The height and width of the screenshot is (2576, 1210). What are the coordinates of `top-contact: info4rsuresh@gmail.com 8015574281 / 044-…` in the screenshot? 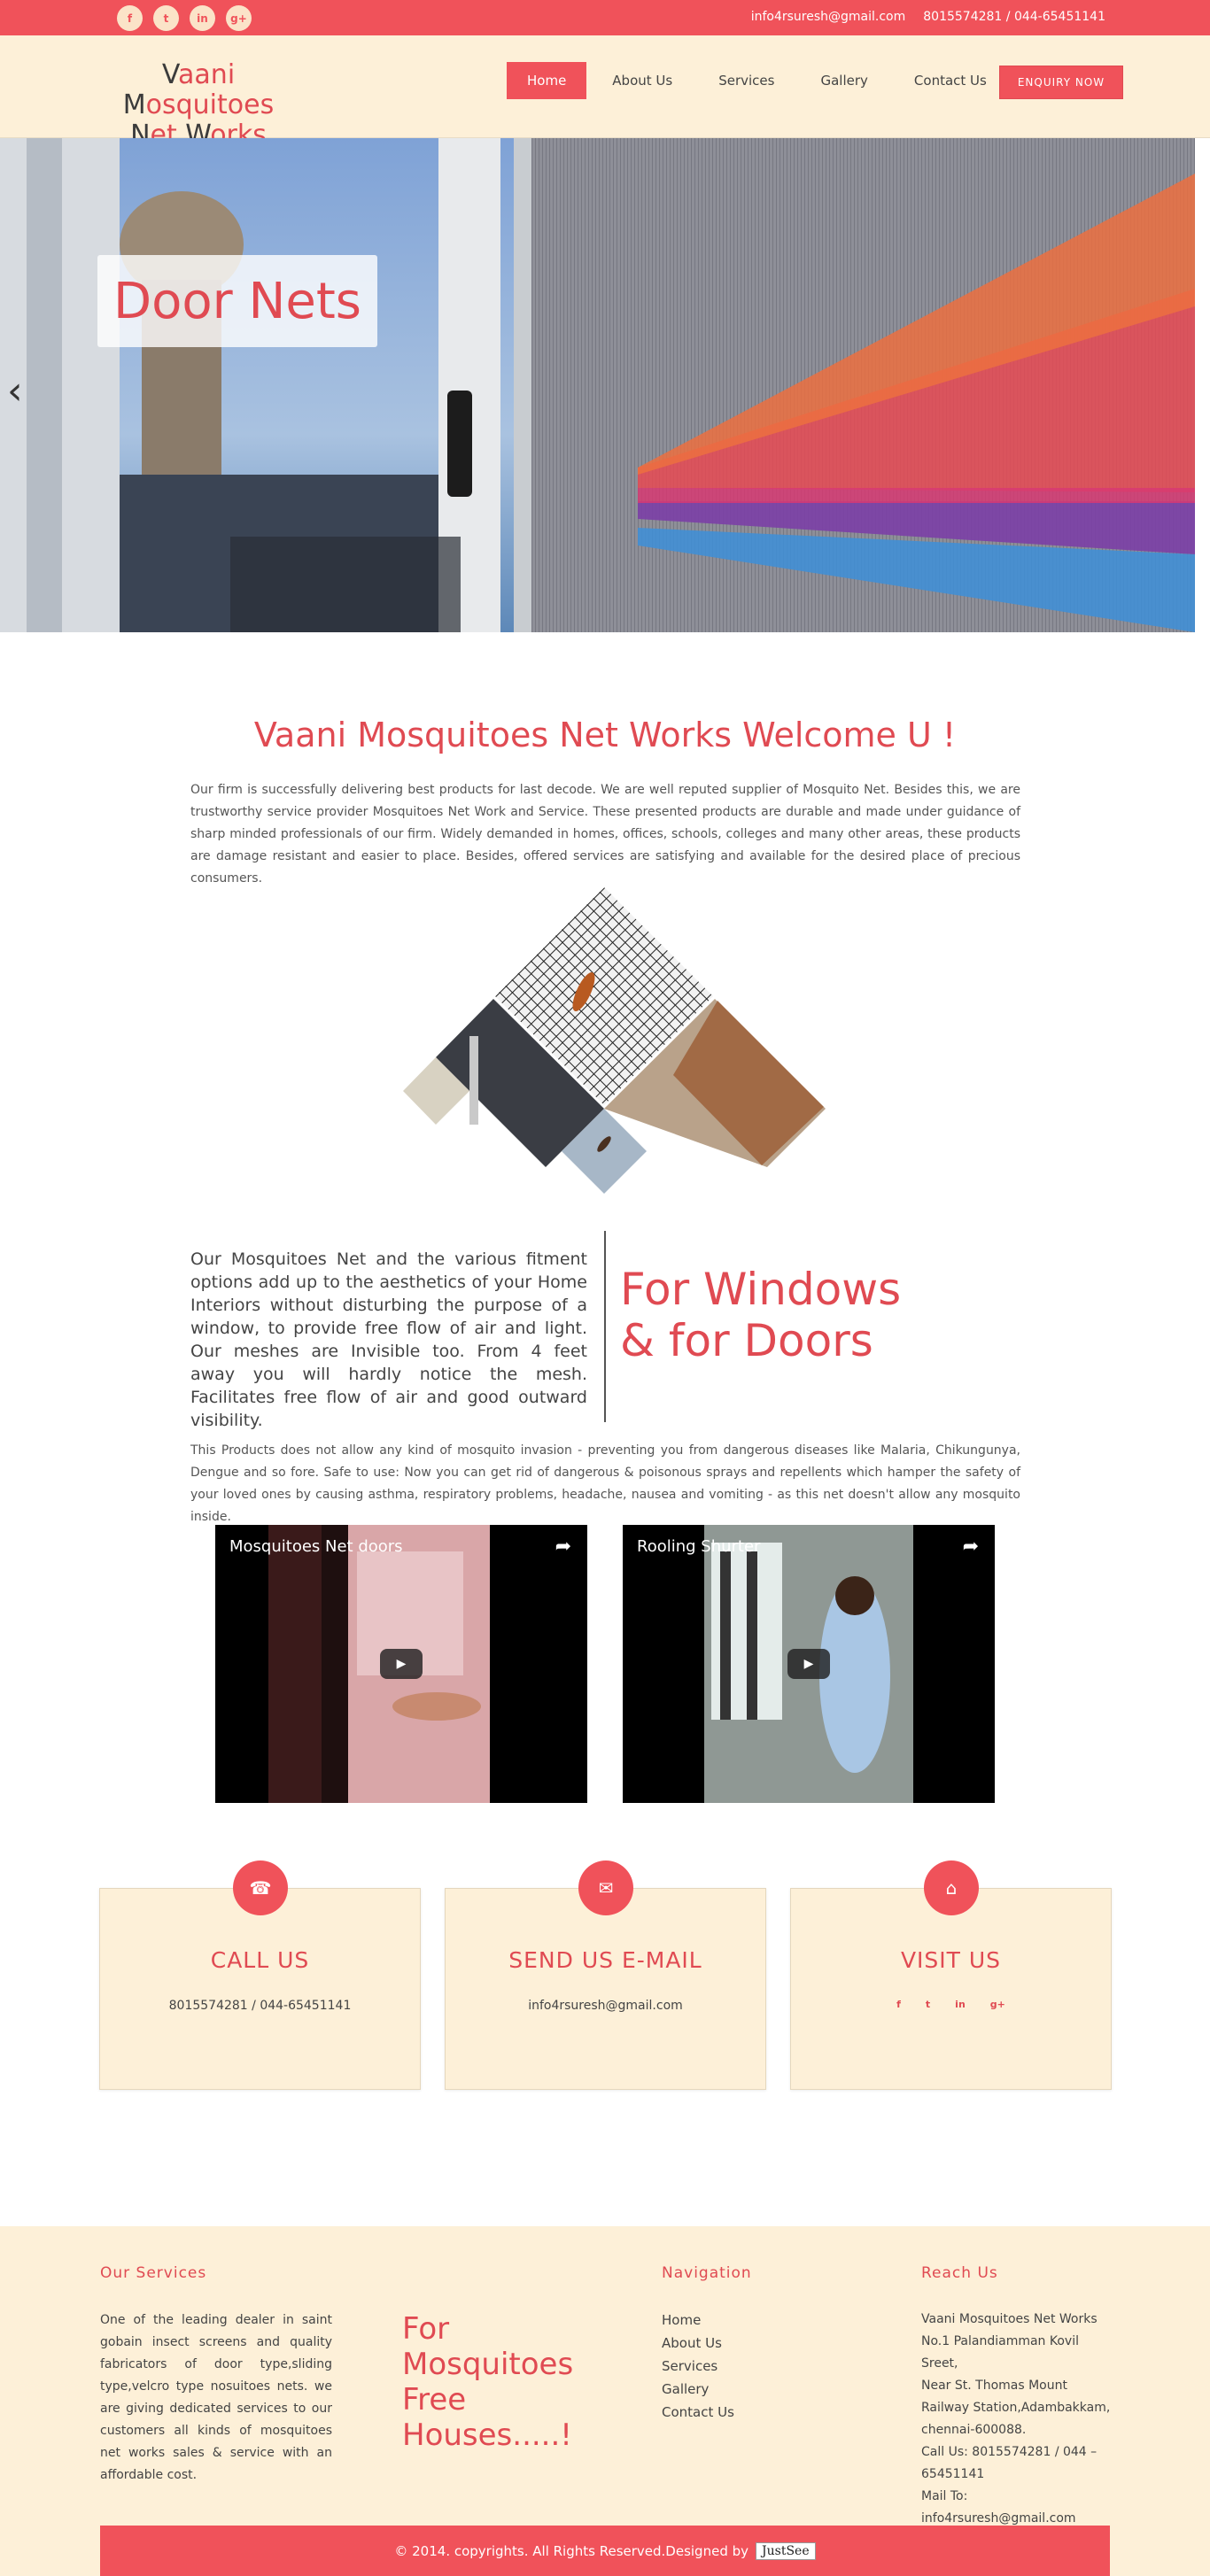 It's located at (928, 17).